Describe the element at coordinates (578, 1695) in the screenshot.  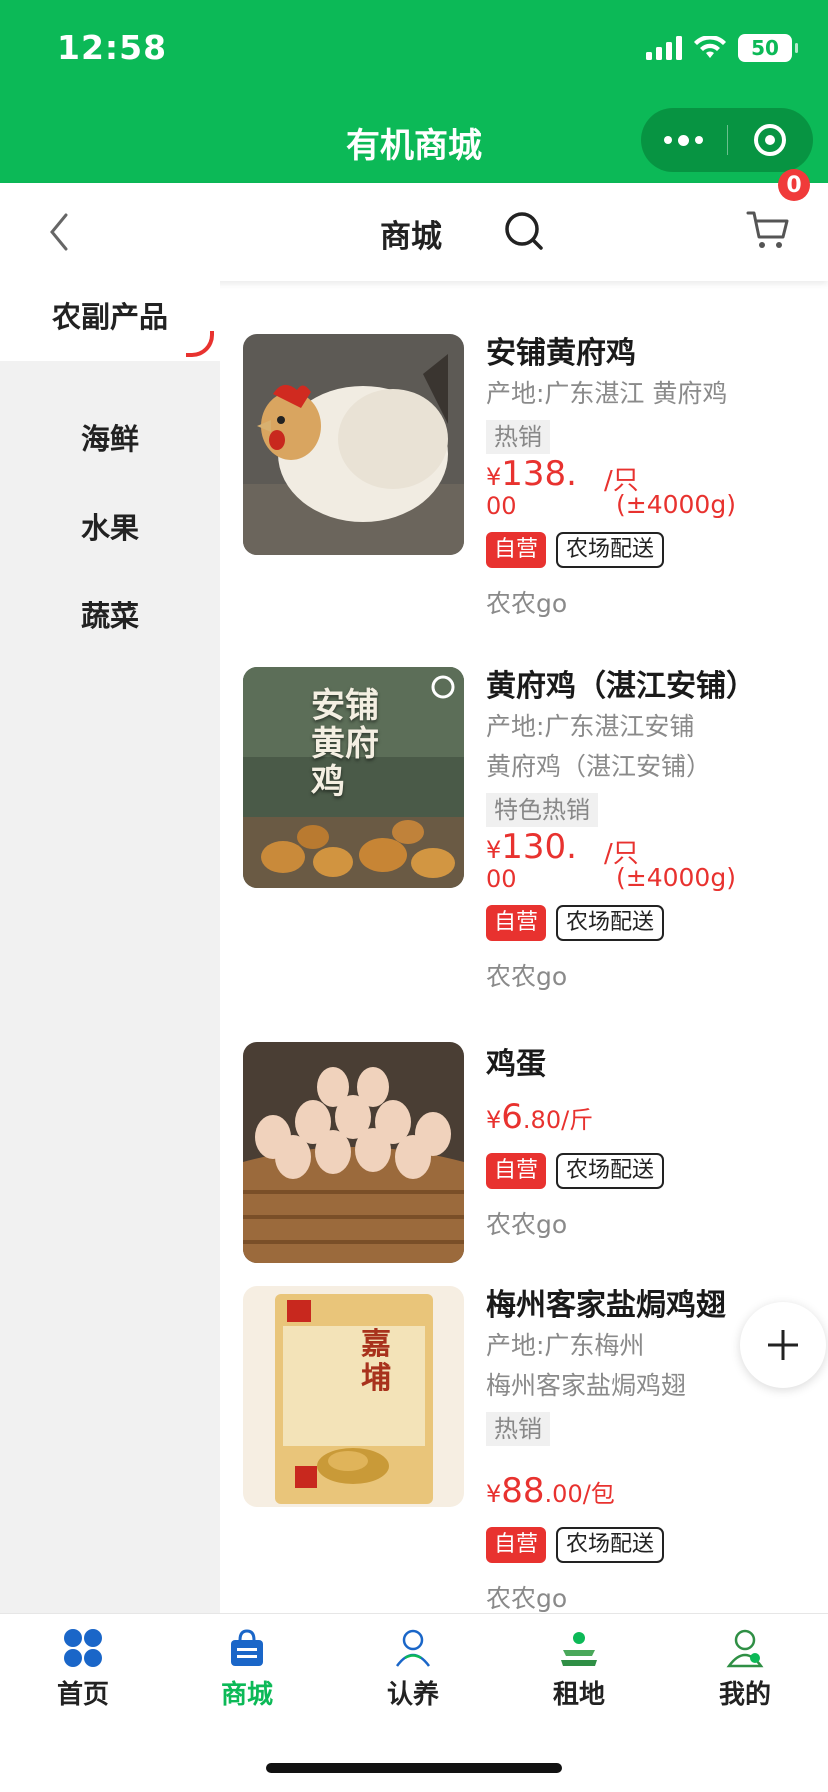
I see `tab-label: 租地` at that location.